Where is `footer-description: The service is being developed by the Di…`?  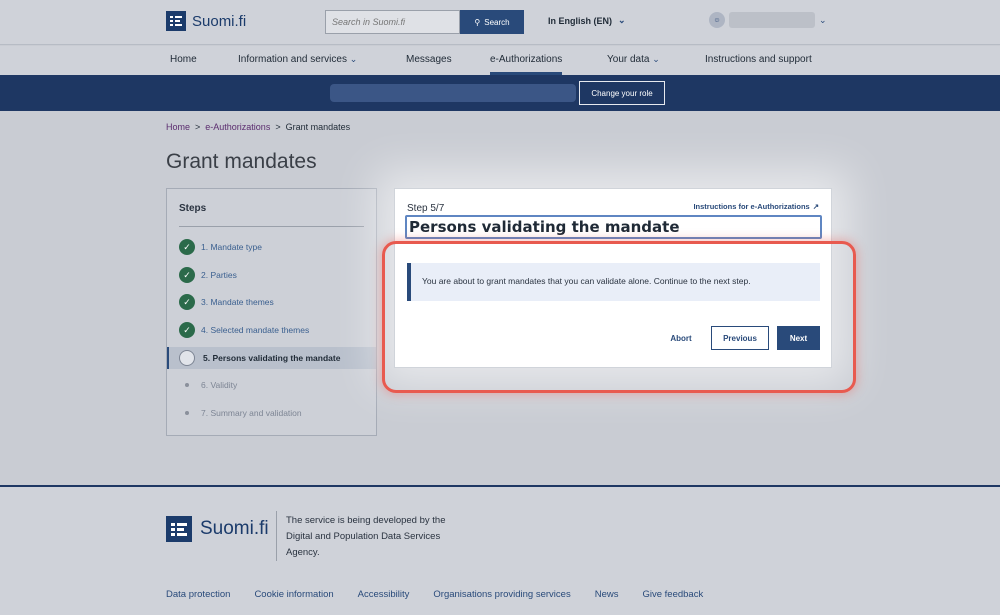
footer-description: The service is being developed by the Di… is located at coordinates (366, 536).